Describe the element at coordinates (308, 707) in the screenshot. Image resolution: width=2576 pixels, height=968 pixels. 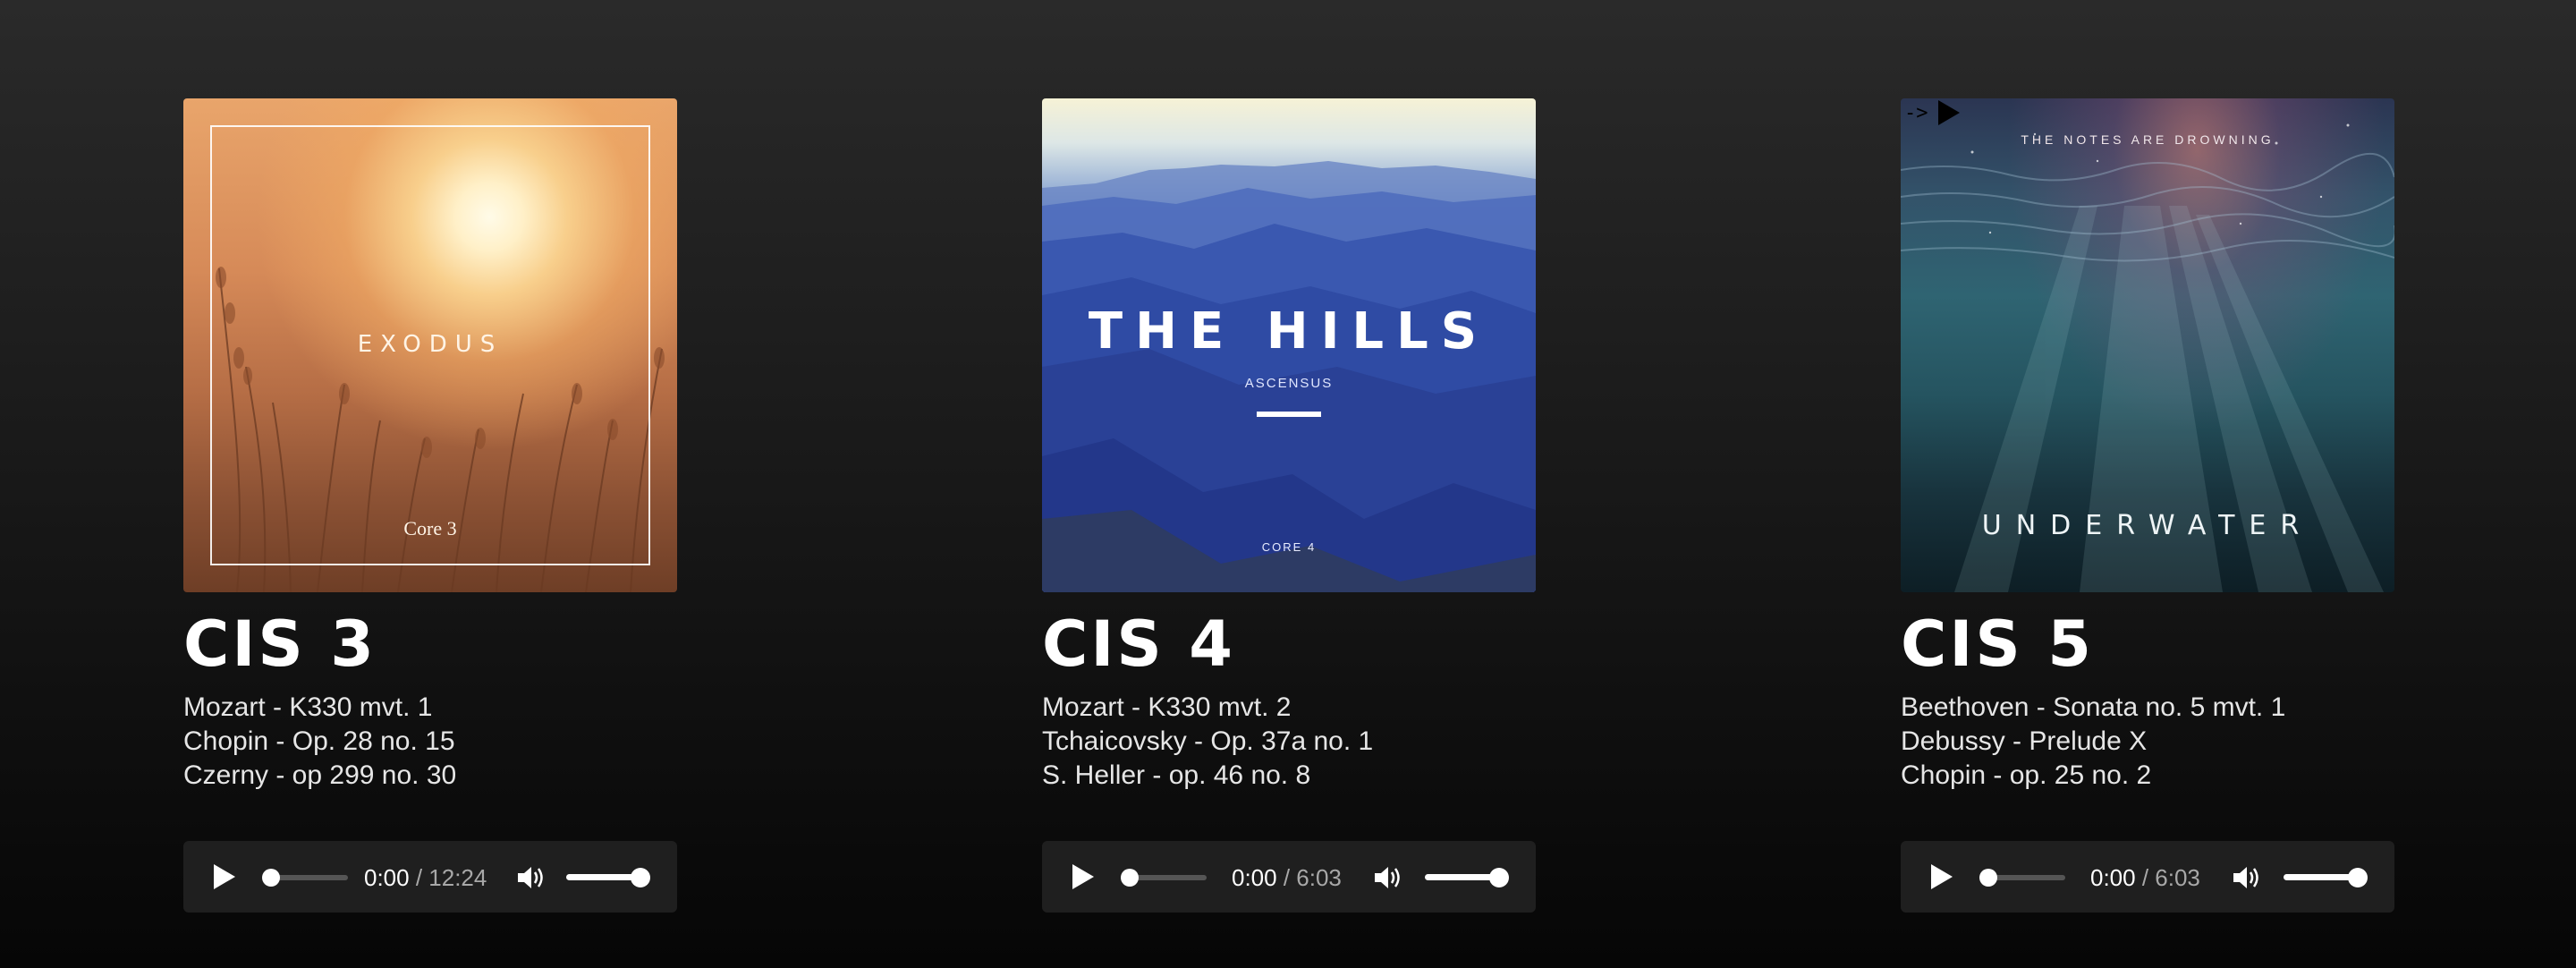
I see `track-item: Mozart - K330 mvt. 1` at that location.